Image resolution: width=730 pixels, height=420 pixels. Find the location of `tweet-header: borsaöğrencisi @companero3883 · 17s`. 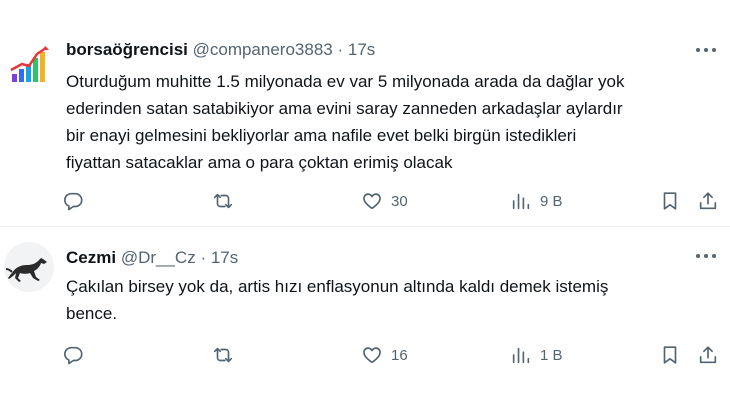

tweet-header: borsaöğrencisi @companero3883 · 17s is located at coordinates (220, 50).